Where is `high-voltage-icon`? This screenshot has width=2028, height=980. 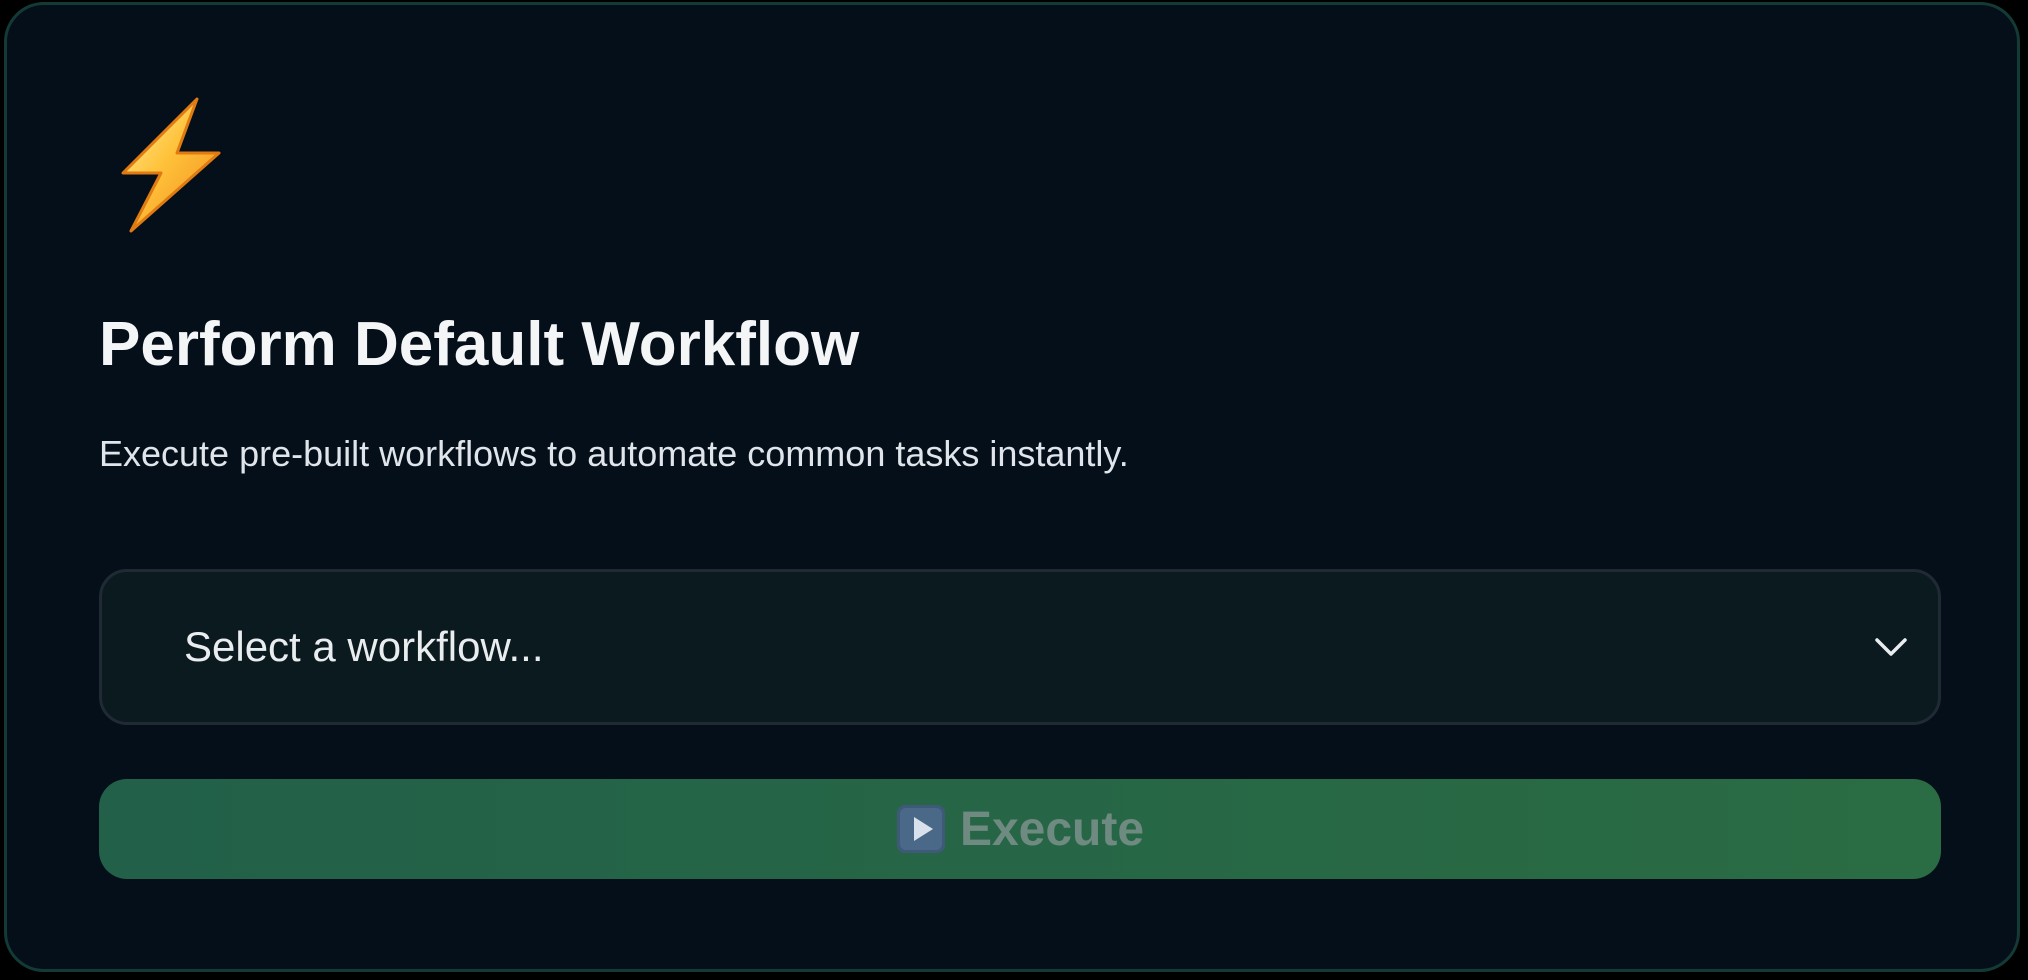
high-voltage-icon is located at coordinates (171, 165).